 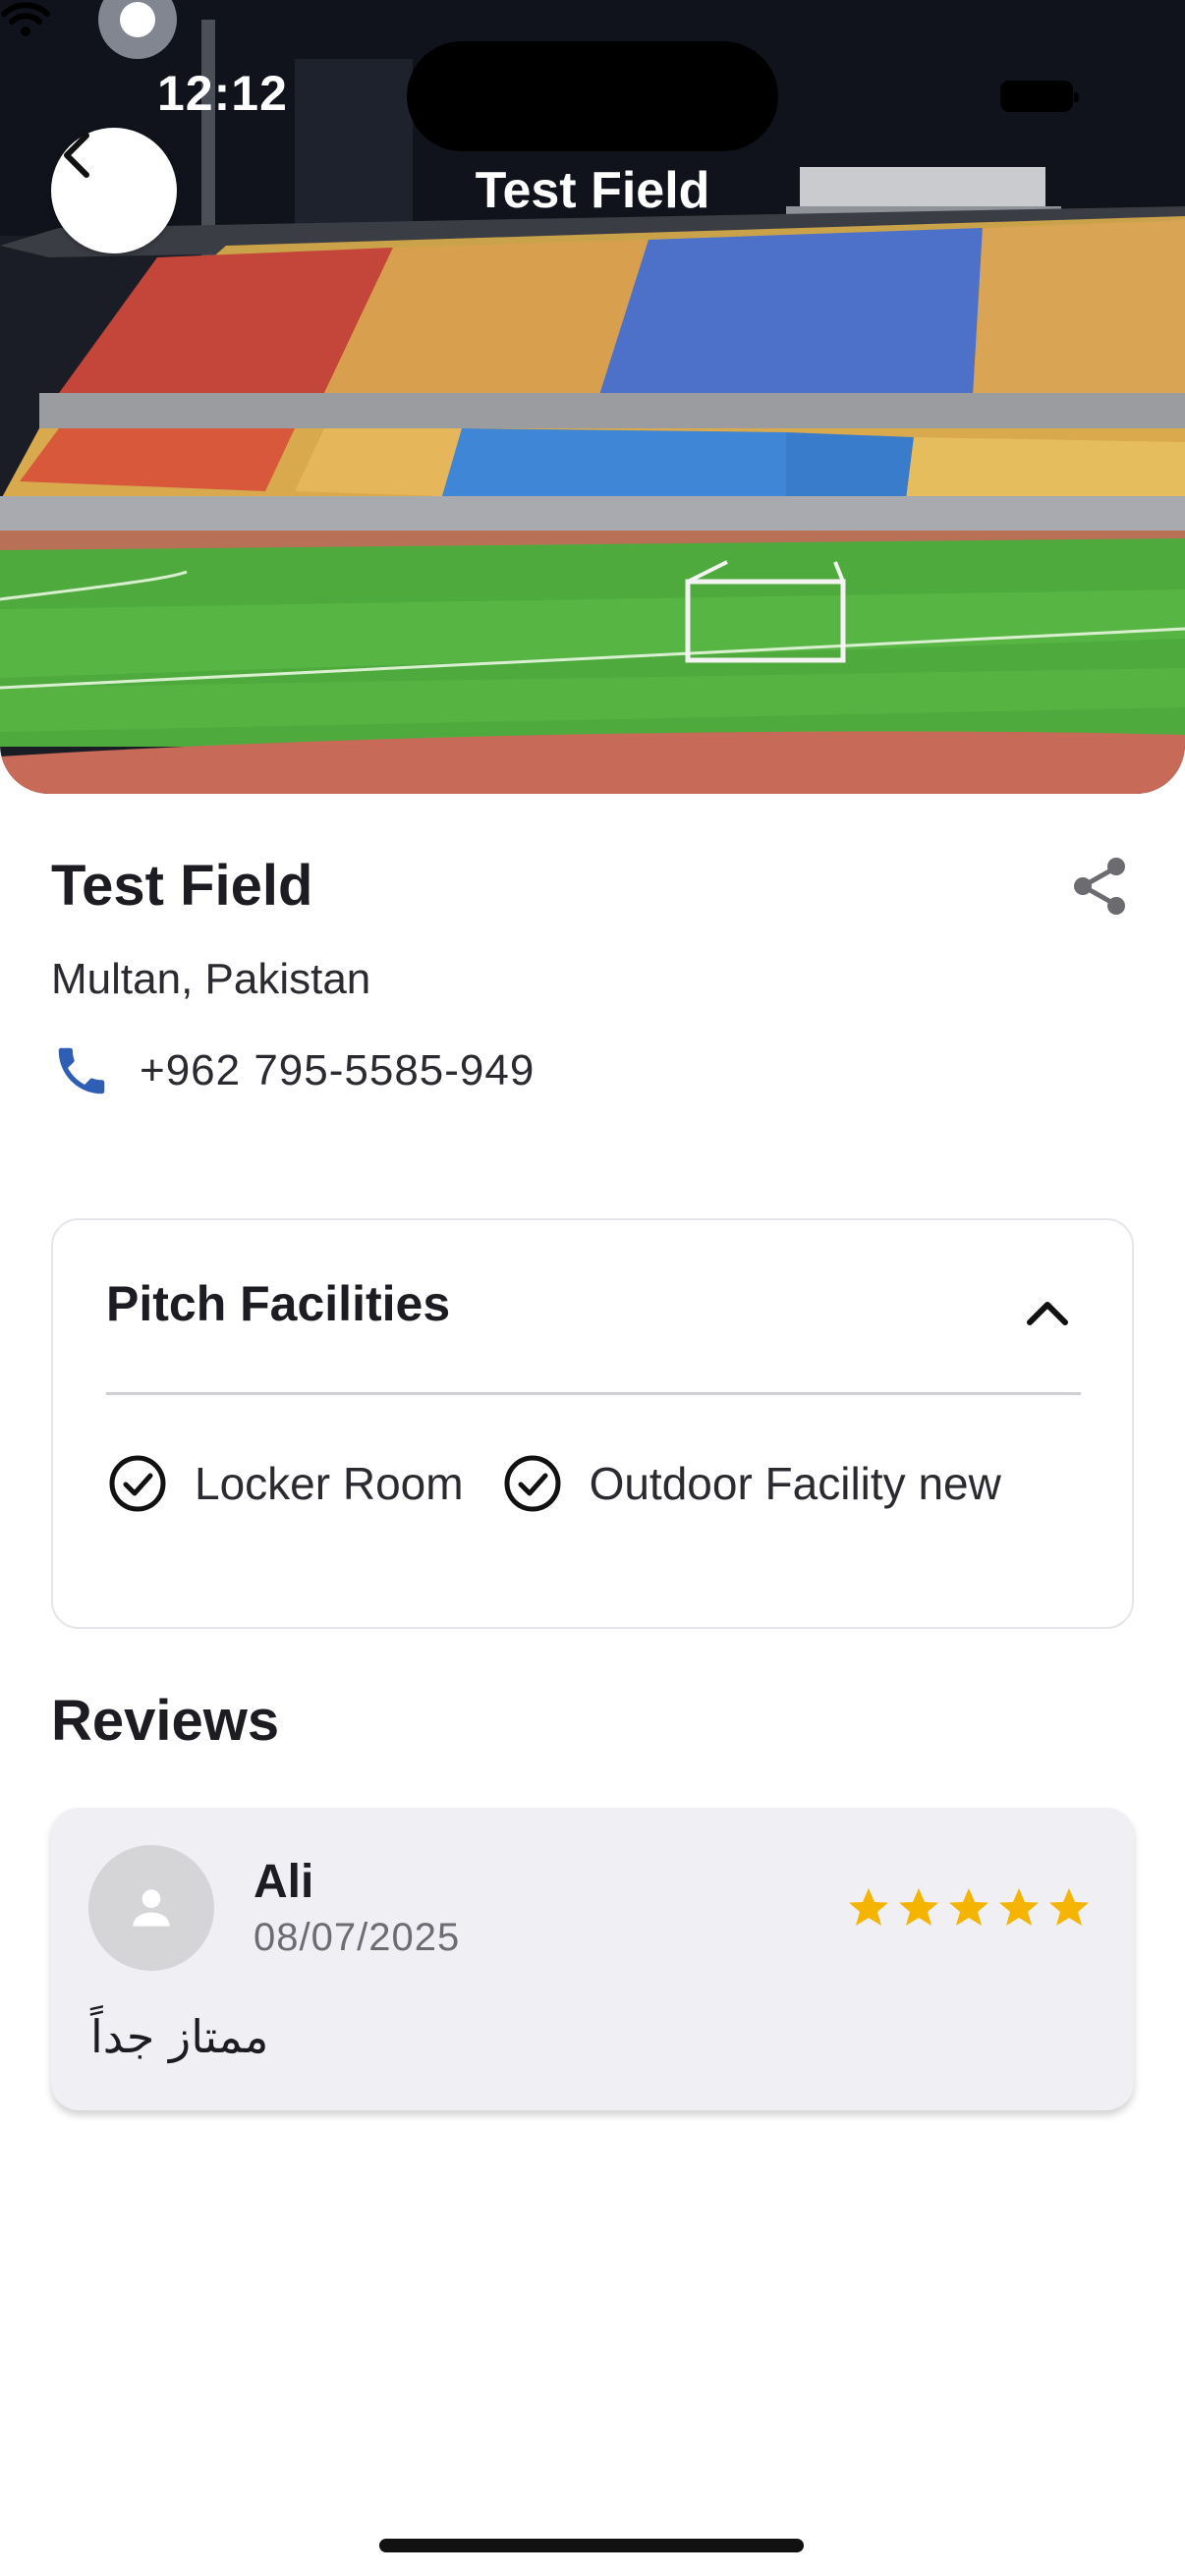 I want to click on wifi-icon, so click(x=26, y=19).